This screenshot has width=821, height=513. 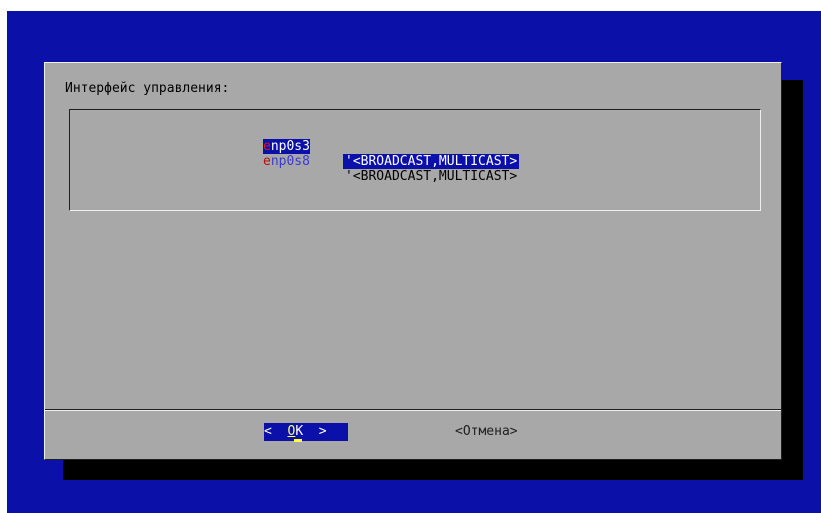 What do you see at coordinates (147, 88) in the screenshot?
I see `dialog-title: Интерфейс управления:` at bounding box center [147, 88].